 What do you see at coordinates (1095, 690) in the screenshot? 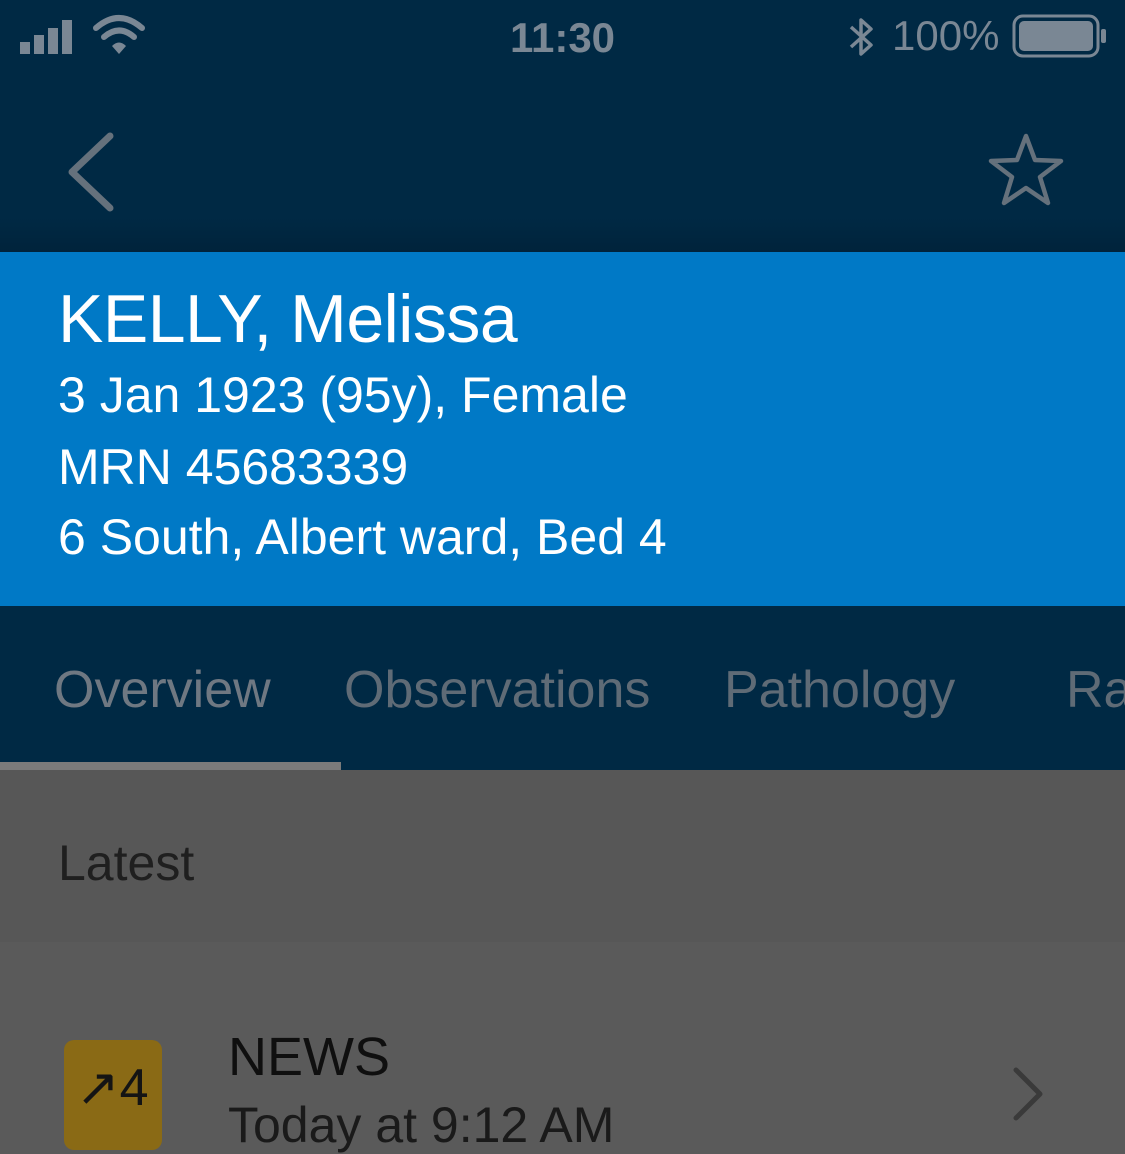
I see `tab-radiology: Ra` at bounding box center [1095, 690].